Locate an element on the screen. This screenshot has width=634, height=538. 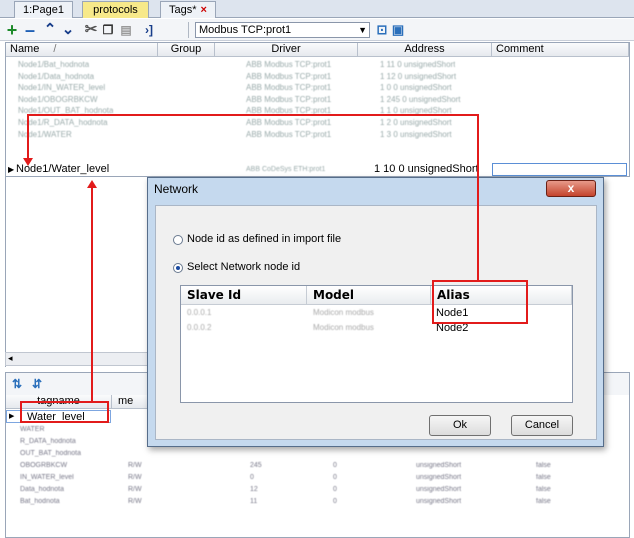
toolbar: + – ⌃ ⌄ ✂ ❐ ▤ ›] Modbus TCP:prot1 ▼ ⊡ ▣ is located at coordinates (317, 30).